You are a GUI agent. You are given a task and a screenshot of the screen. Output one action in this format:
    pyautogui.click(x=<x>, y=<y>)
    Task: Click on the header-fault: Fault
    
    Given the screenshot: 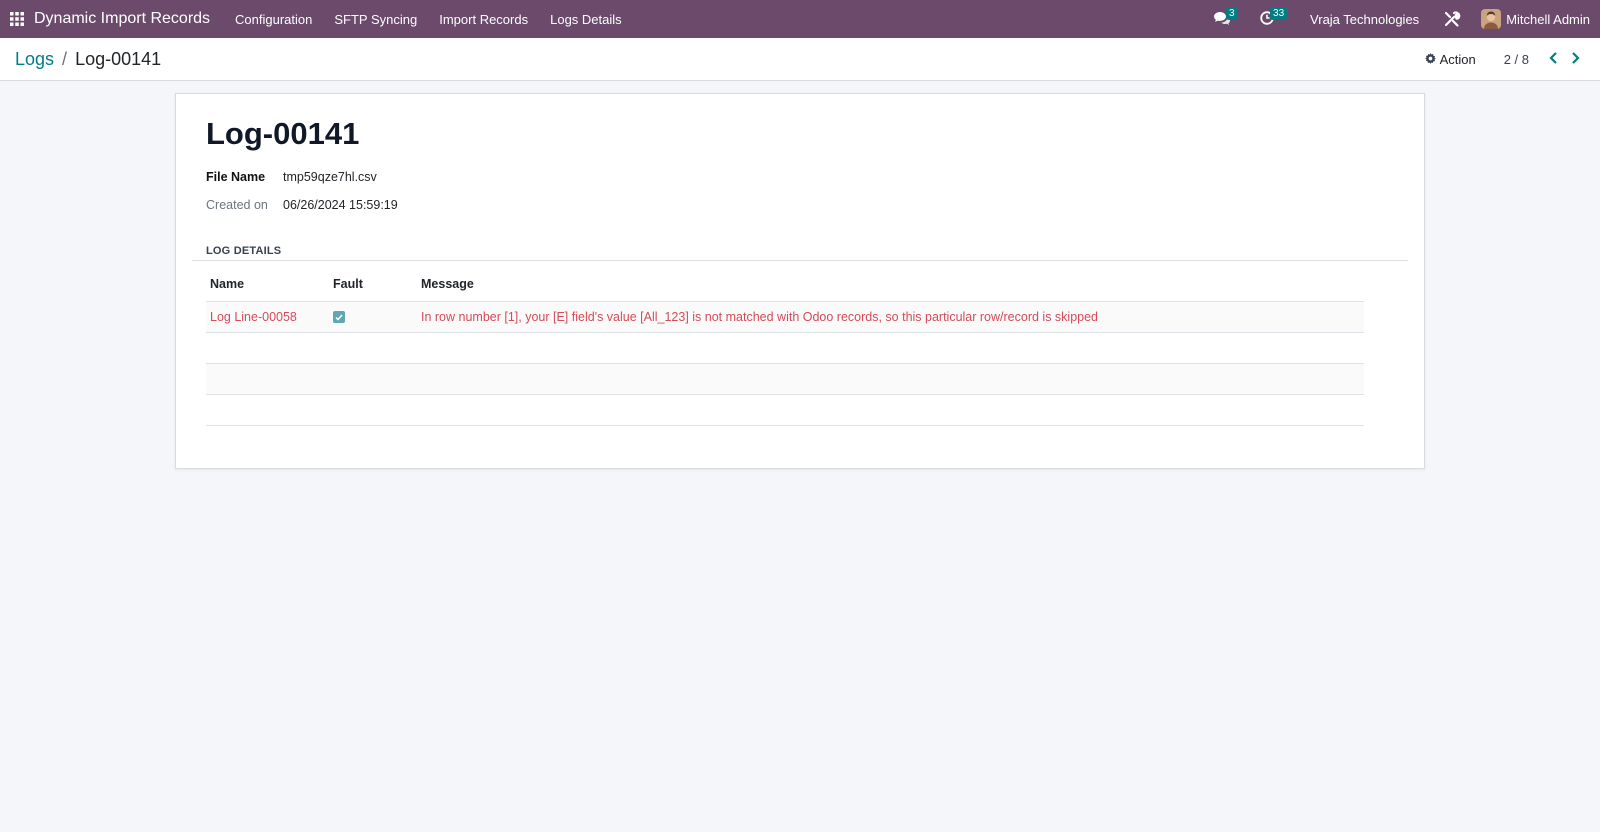 What is the action you would take?
    pyautogui.click(x=376, y=284)
    